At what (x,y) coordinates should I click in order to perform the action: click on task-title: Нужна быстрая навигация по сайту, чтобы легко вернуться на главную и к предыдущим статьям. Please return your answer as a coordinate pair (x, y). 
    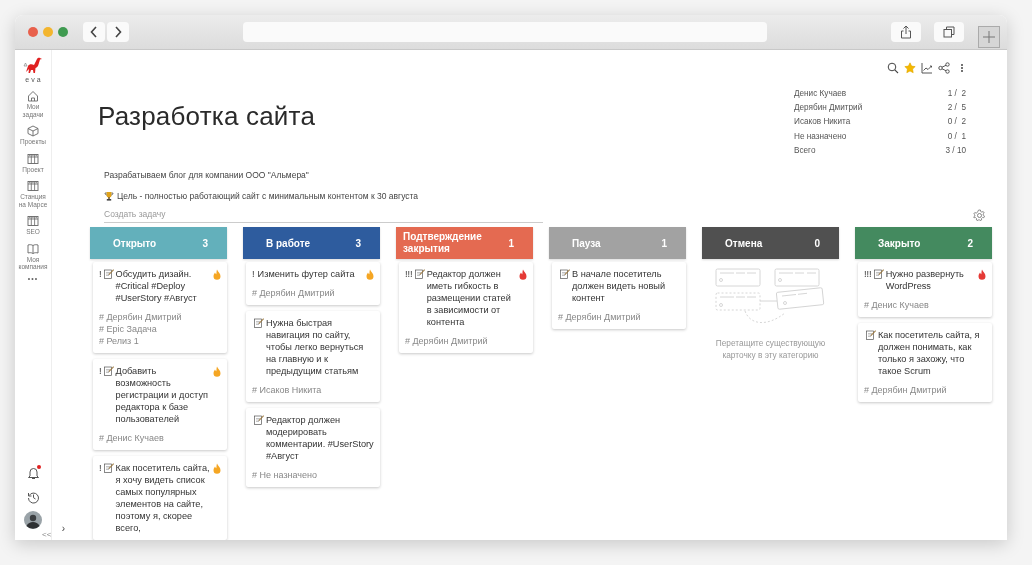
    Looking at the image, I should click on (315, 347).